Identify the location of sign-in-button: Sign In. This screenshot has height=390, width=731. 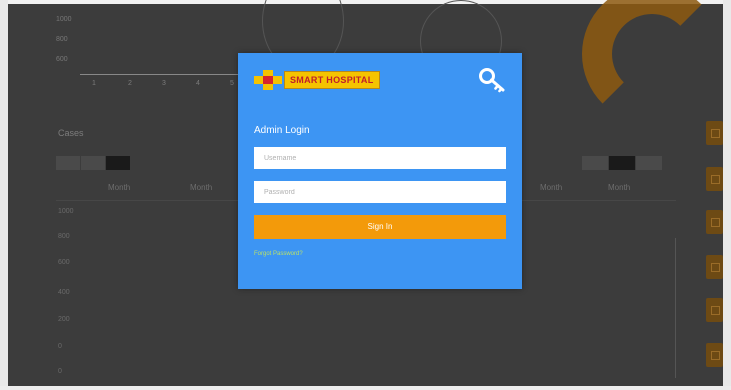
(380, 227).